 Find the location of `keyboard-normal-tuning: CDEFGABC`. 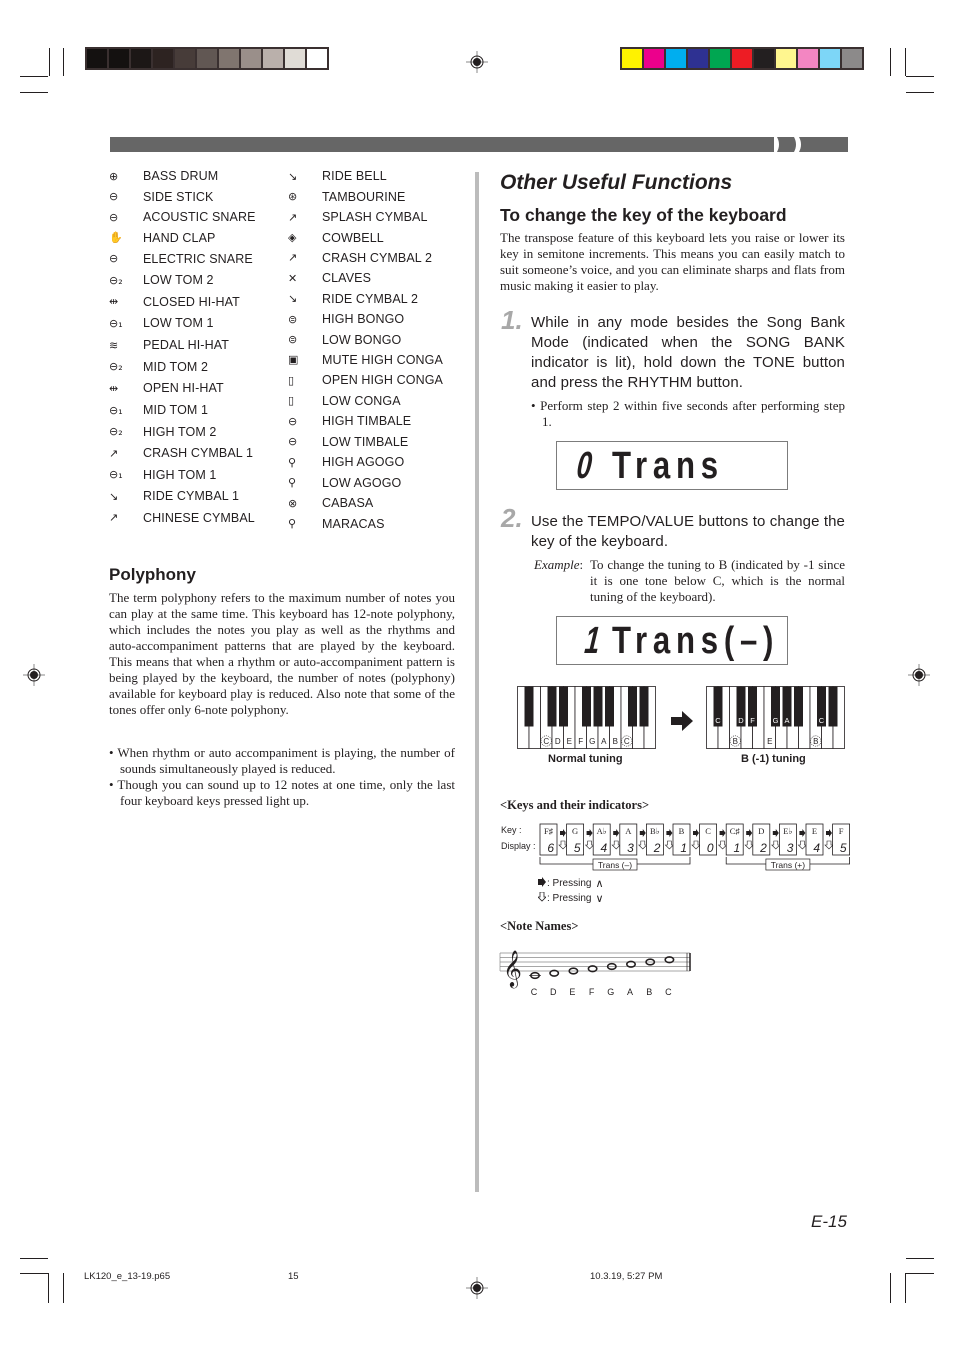

keyboard-normal-tuning: CDEFGABC is located at coordinates (586, 717).